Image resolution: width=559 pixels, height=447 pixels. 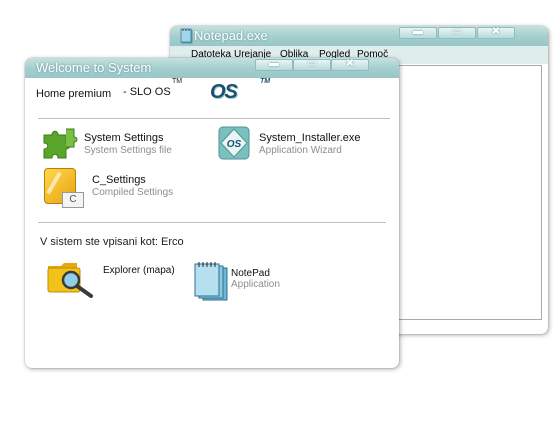 What do you see at coordinates (300, 150) in the screenshot?
I see `item-desc: Application Wizard` at bounding box center [300, 150].